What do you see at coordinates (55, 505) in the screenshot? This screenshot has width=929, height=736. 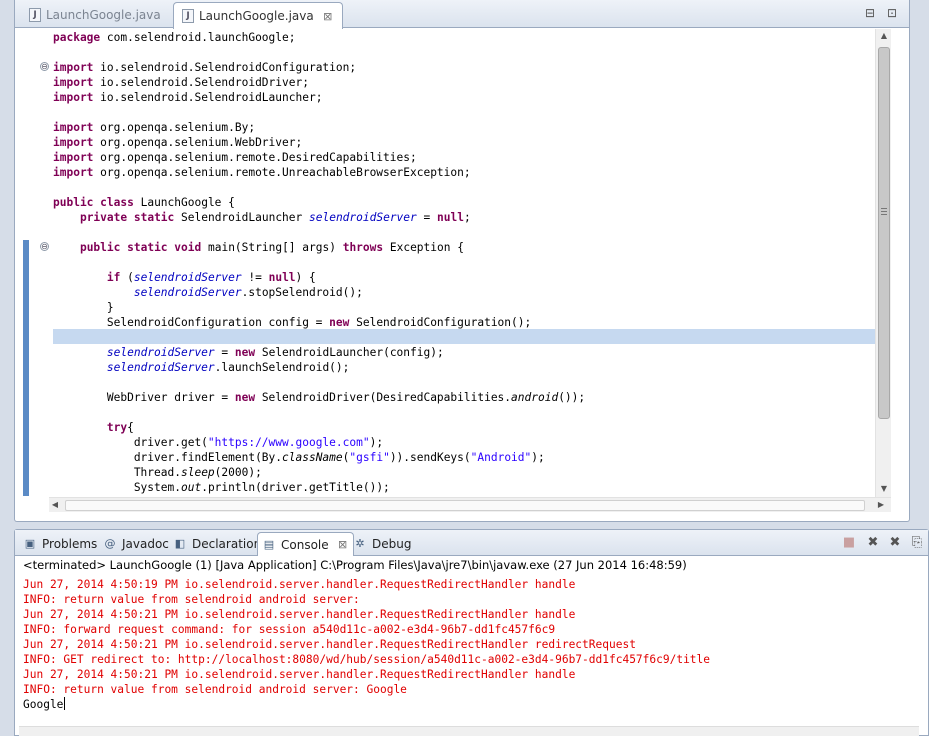 I see `scroll-left-icon: ◀` at bounding box center [55, 505].